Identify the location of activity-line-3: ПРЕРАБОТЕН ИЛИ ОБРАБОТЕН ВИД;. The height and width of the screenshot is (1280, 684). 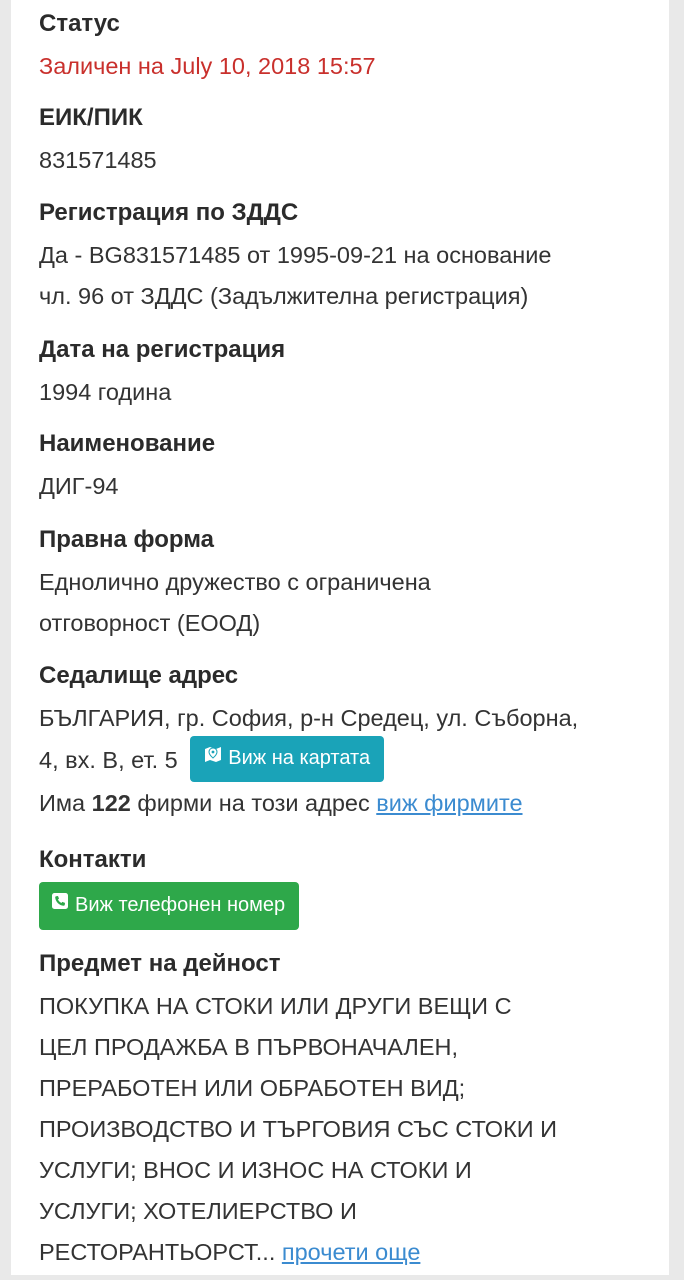
(252, 1088).